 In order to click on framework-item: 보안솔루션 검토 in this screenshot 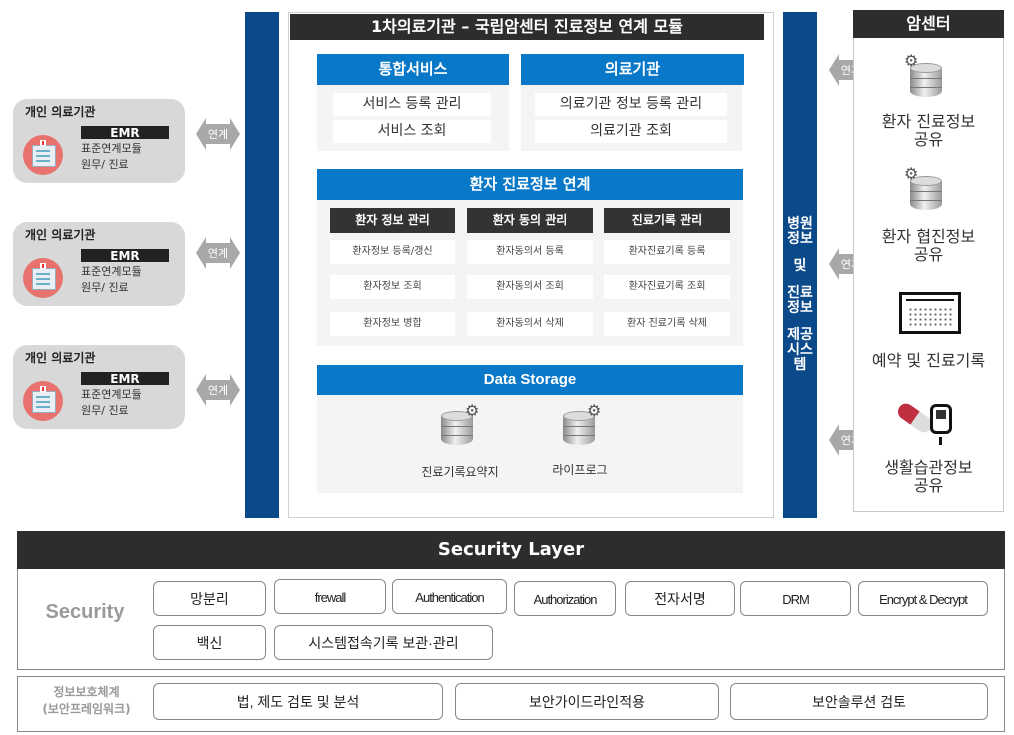, I will do `click(859, 701)`.